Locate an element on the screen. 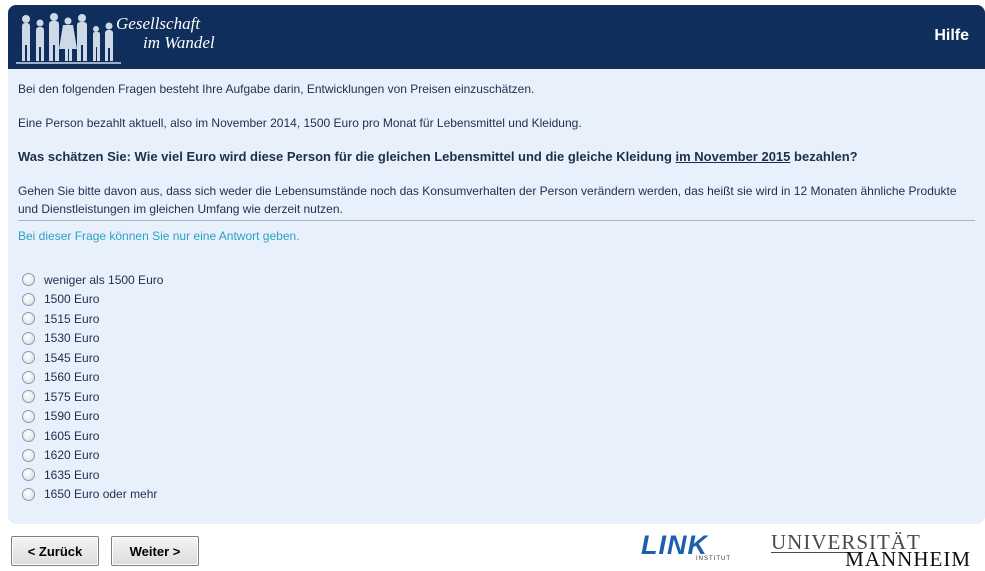  divider is located at coordinates (496, 220).